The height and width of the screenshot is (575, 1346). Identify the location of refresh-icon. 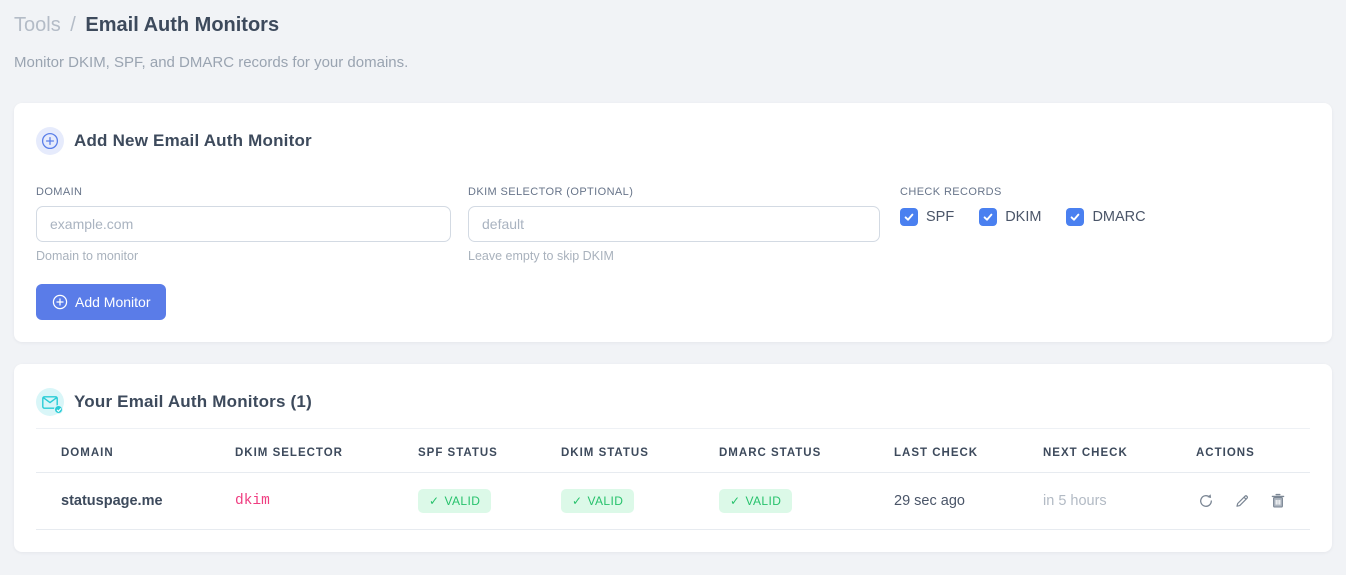
(1206, 501).